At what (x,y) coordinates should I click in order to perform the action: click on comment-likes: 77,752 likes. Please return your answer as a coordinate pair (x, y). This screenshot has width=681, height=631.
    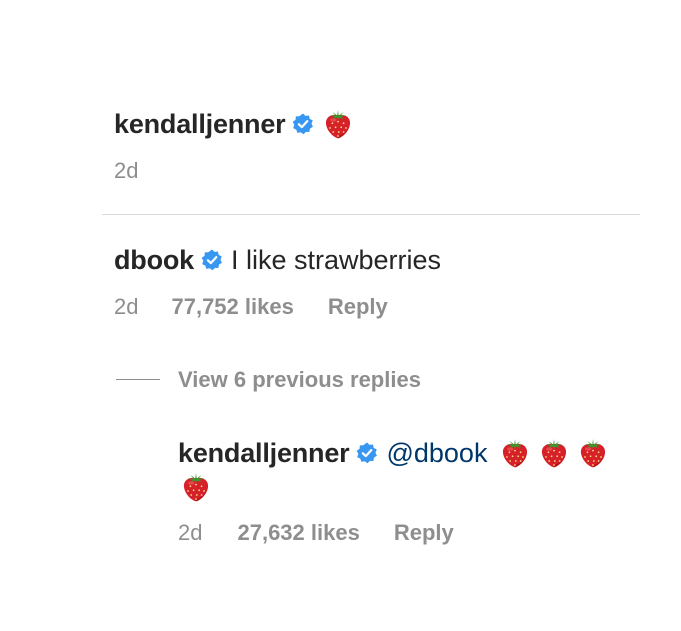
    Looking at the image, I should click on (232, 307).